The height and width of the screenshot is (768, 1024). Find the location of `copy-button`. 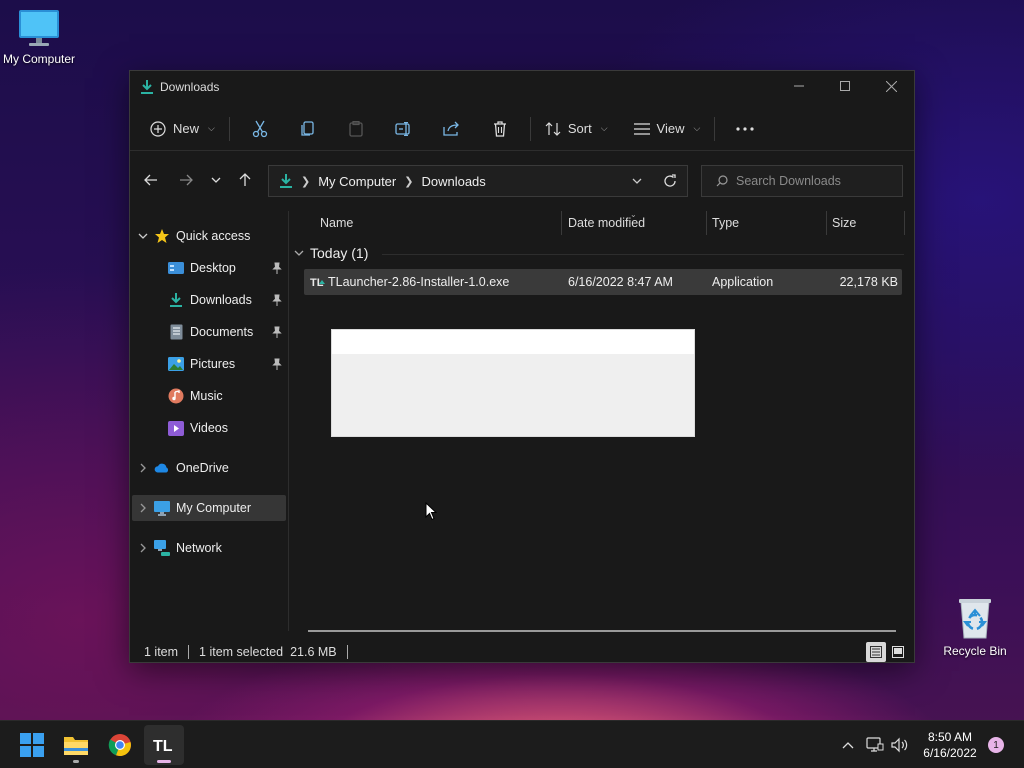

copy-button is located at coordinates (308, 129).